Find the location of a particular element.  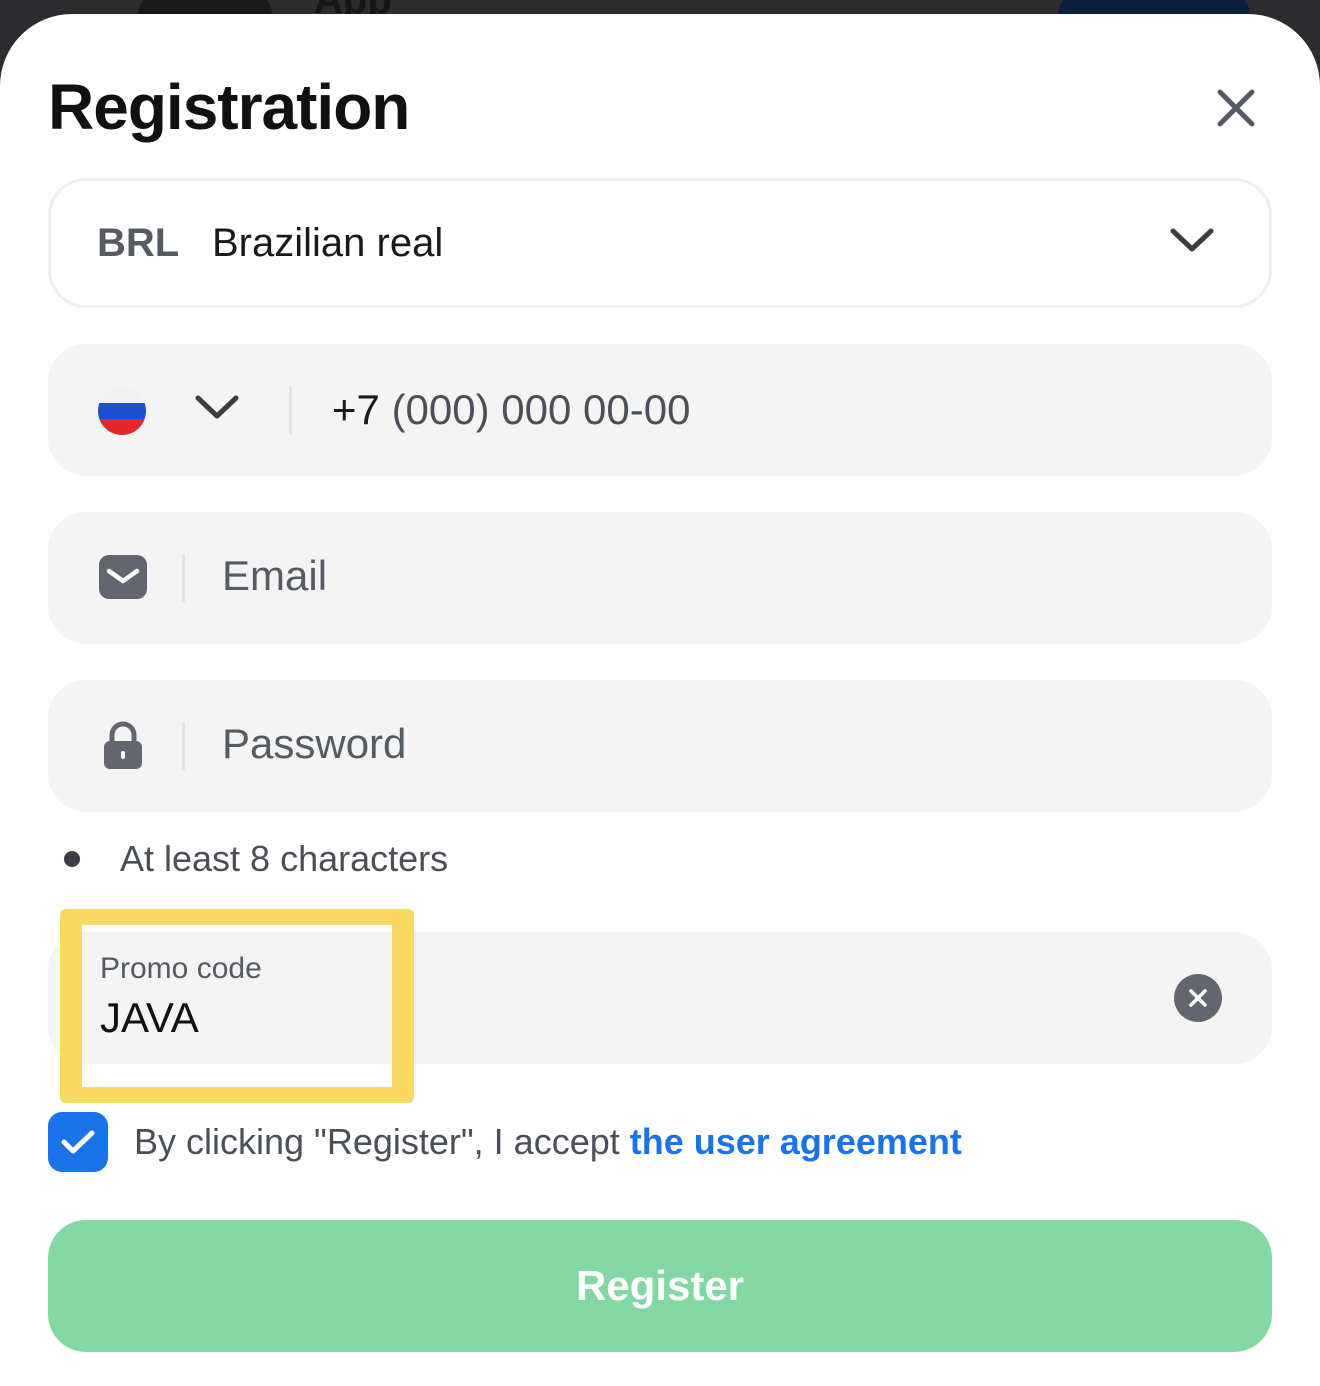

agreement-text: By clicking "Register", I accept is located at coordinates (377, 1141).